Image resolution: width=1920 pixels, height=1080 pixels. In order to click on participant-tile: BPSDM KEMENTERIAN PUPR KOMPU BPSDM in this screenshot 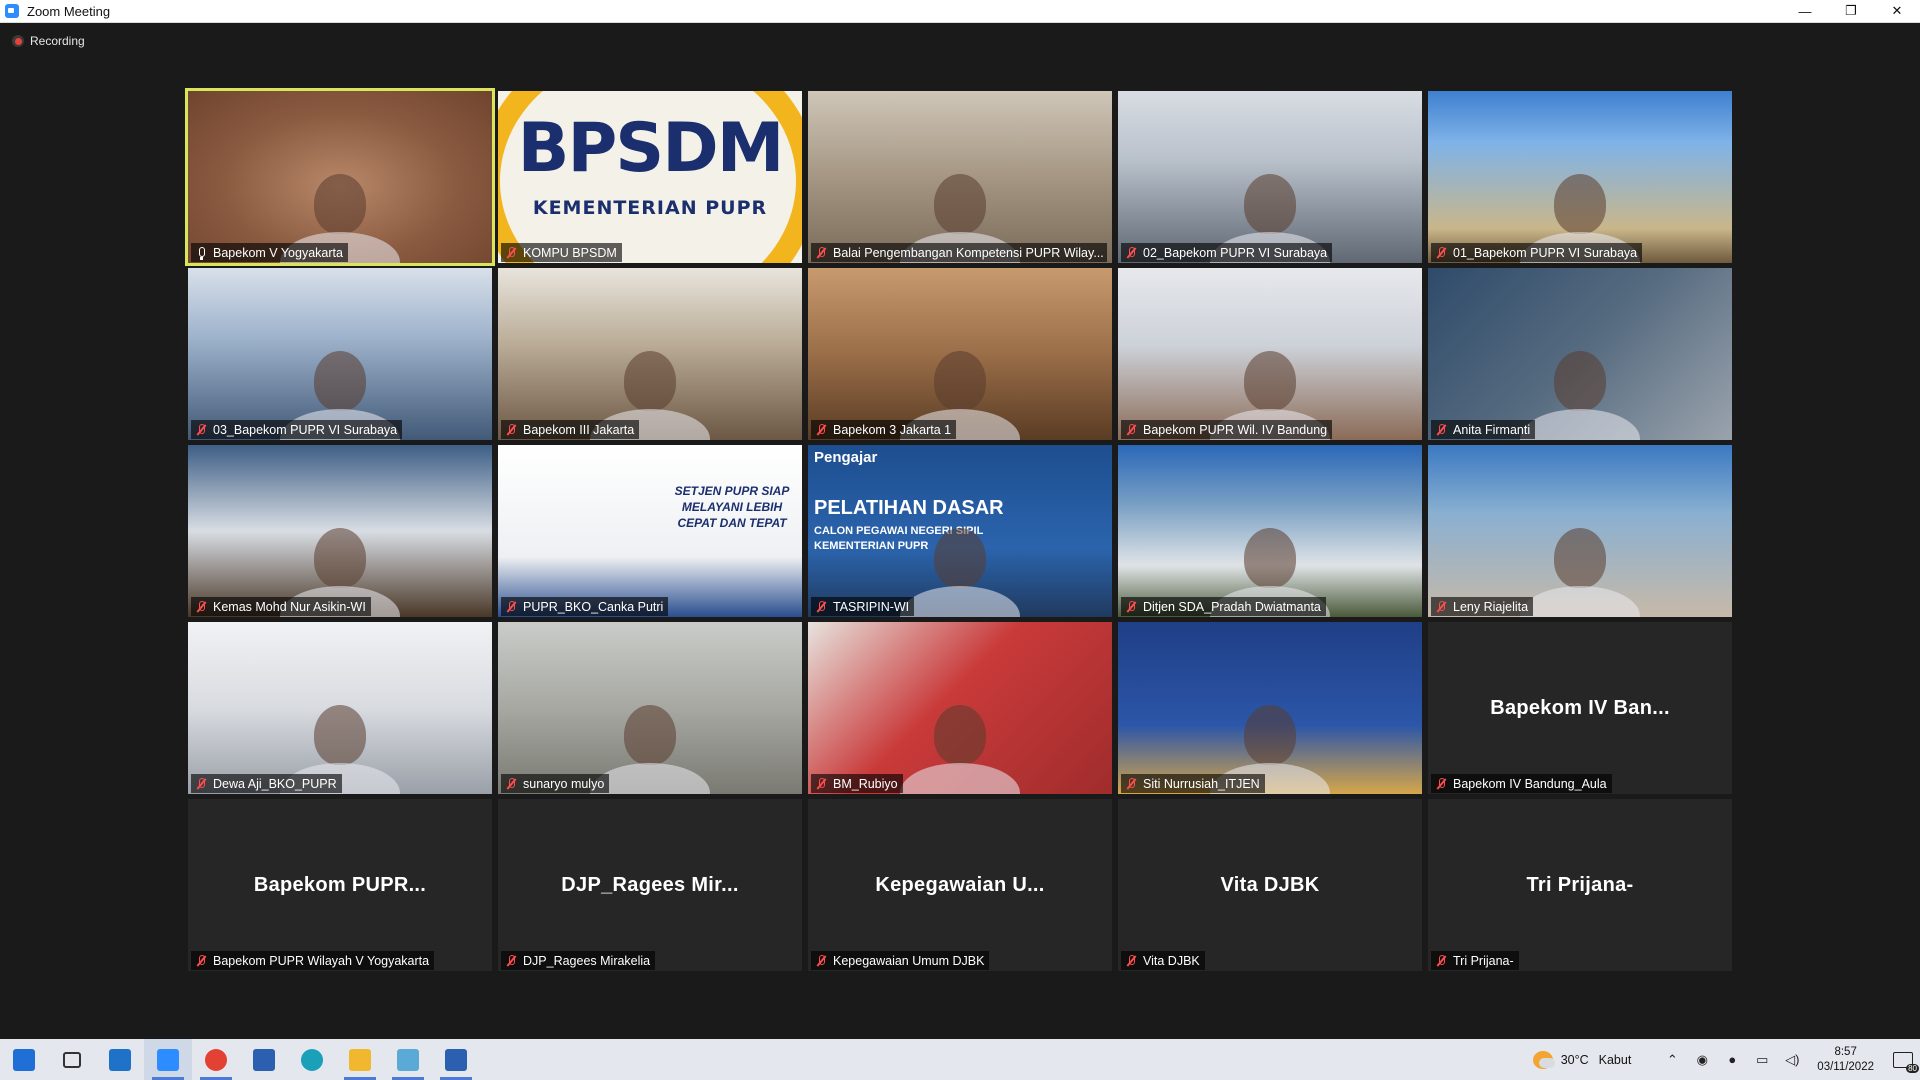, I will do `click(650, 177)`.